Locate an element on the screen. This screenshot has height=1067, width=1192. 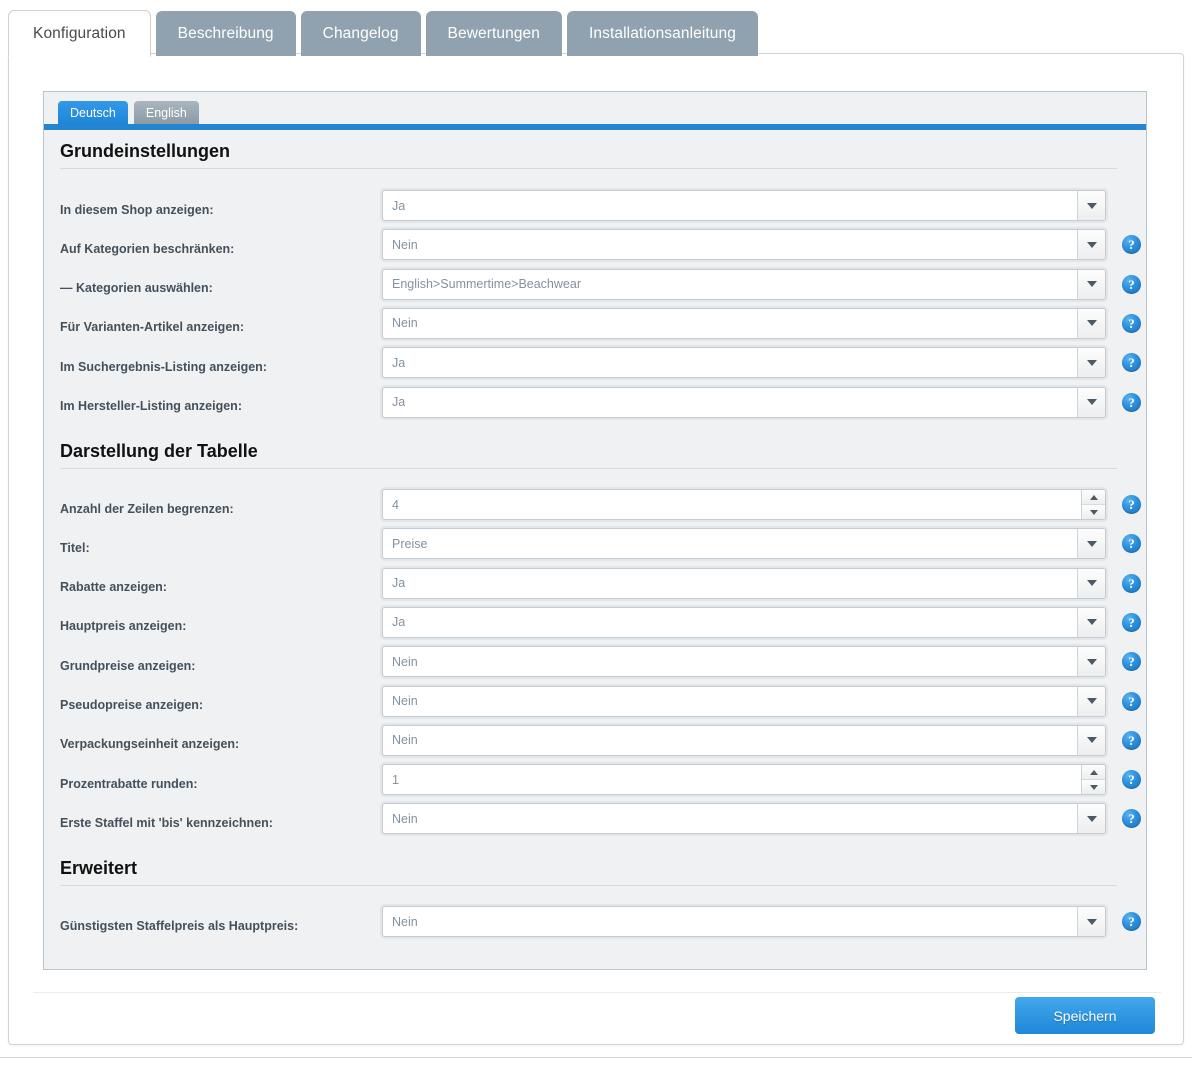
spinner-controls is located at coordinates (1093, 780).